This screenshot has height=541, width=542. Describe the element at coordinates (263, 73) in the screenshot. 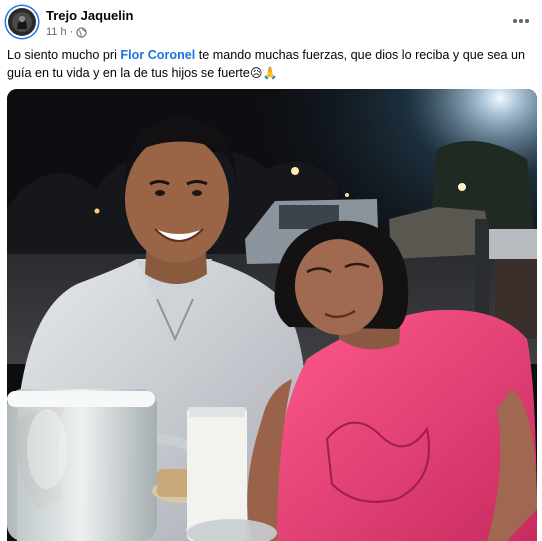

I see `post-emojis: 😥🙏` at that location.